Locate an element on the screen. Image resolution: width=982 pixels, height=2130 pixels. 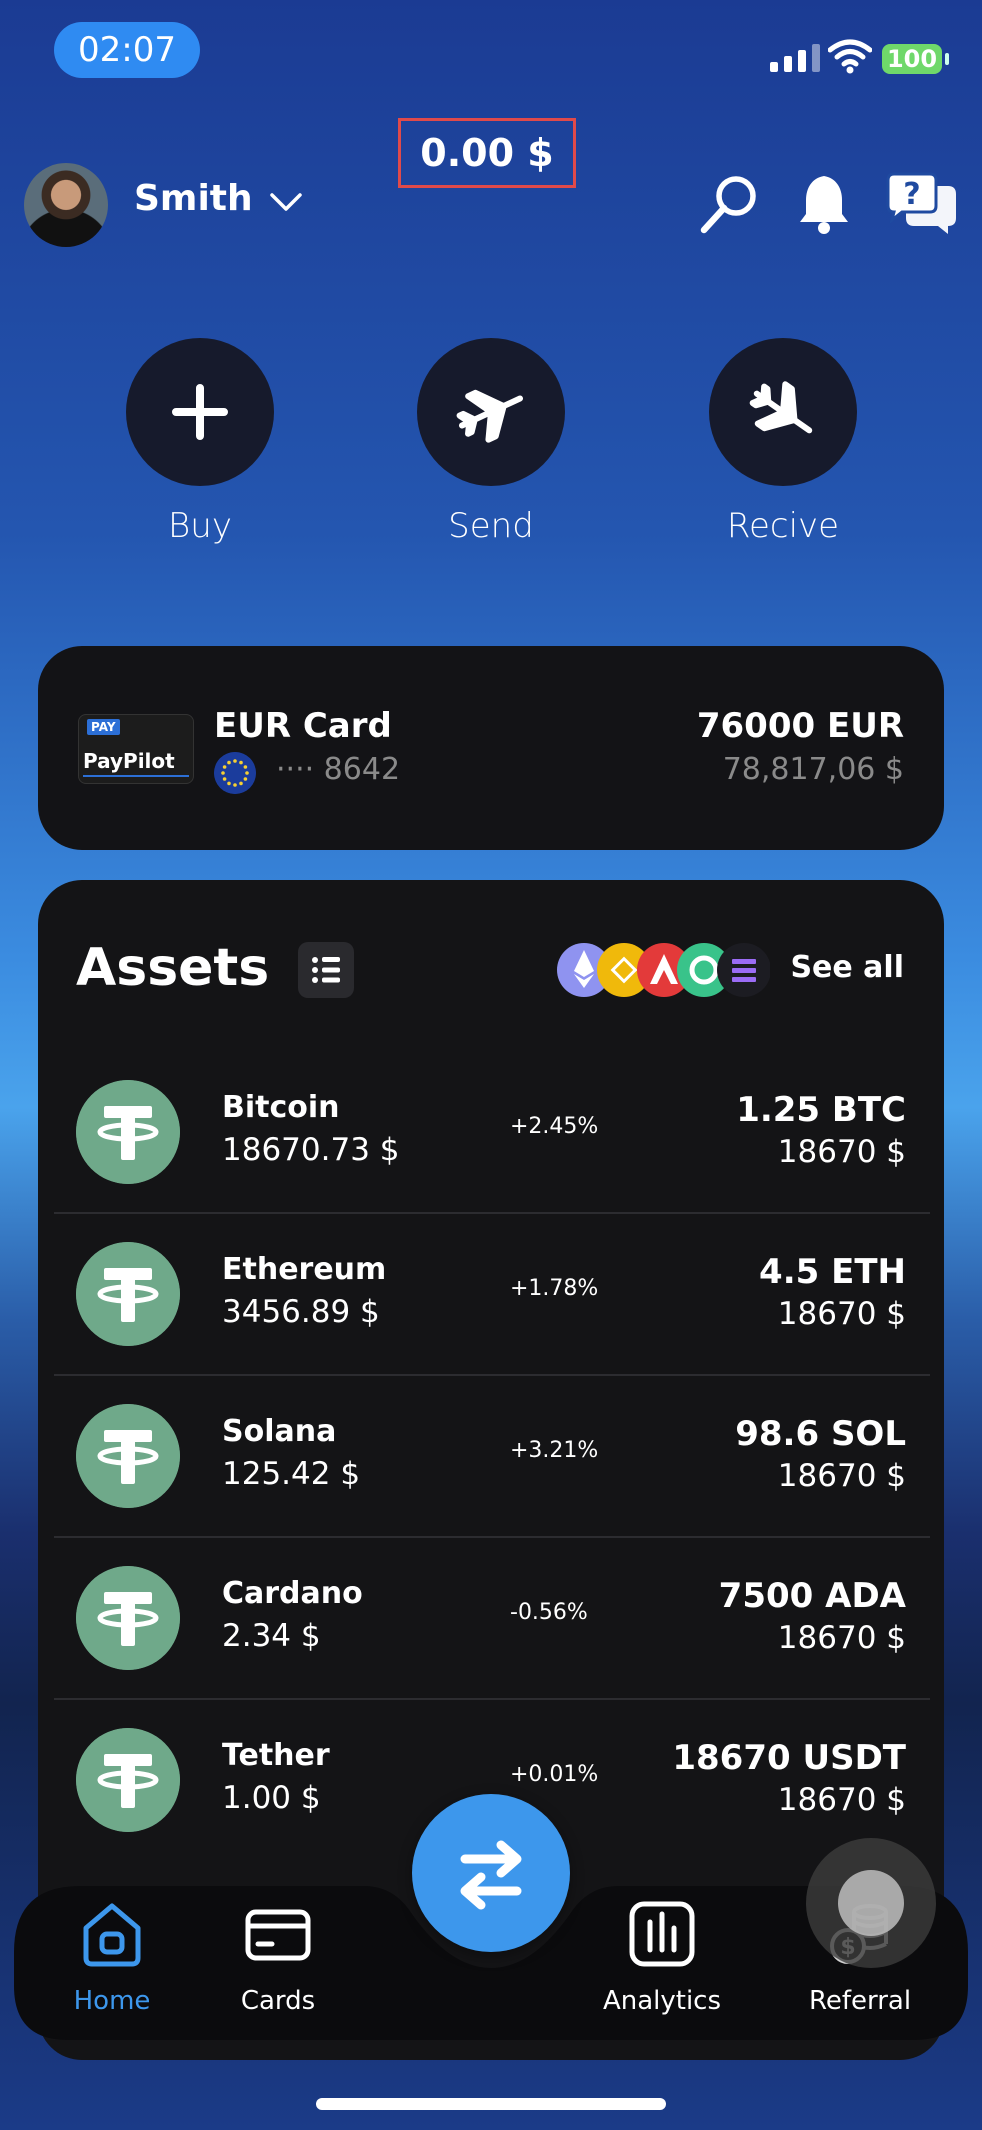
wifi-icon is located at coordinates (850, 56).